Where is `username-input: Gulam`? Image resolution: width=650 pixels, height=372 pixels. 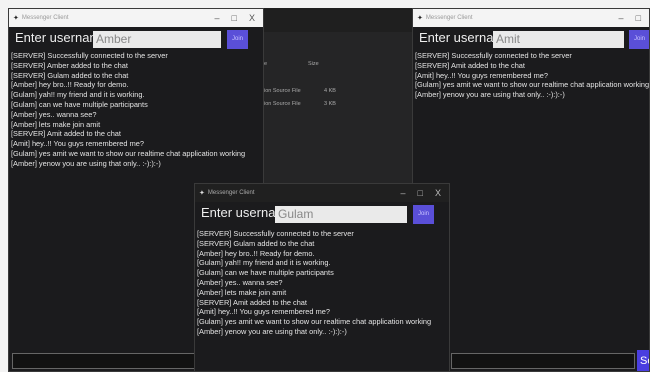
username-input: Gulam is located at coordinates (341, 214).